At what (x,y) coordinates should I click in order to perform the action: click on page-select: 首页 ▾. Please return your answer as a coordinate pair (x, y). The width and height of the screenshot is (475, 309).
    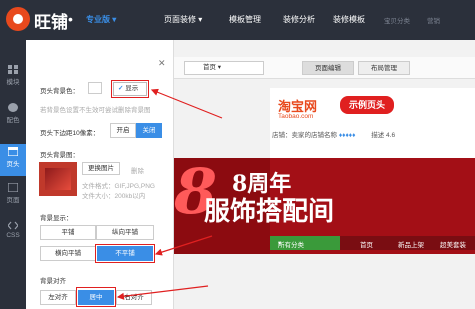
    Looking at the image, I should click on (224, 68).